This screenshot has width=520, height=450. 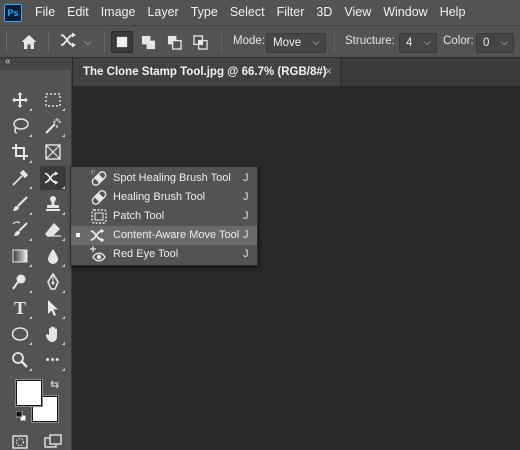 What do you see at coordinates (99, 197) in the screenshot?
I see `healing-brush-icon` at bounding box center [99, 197].